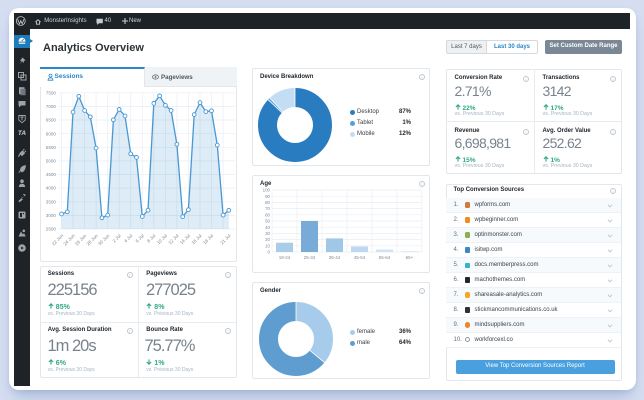  Describe the element at coordinates (50, 174) in the screenshot. I see `svg-text: 4500` at that location.